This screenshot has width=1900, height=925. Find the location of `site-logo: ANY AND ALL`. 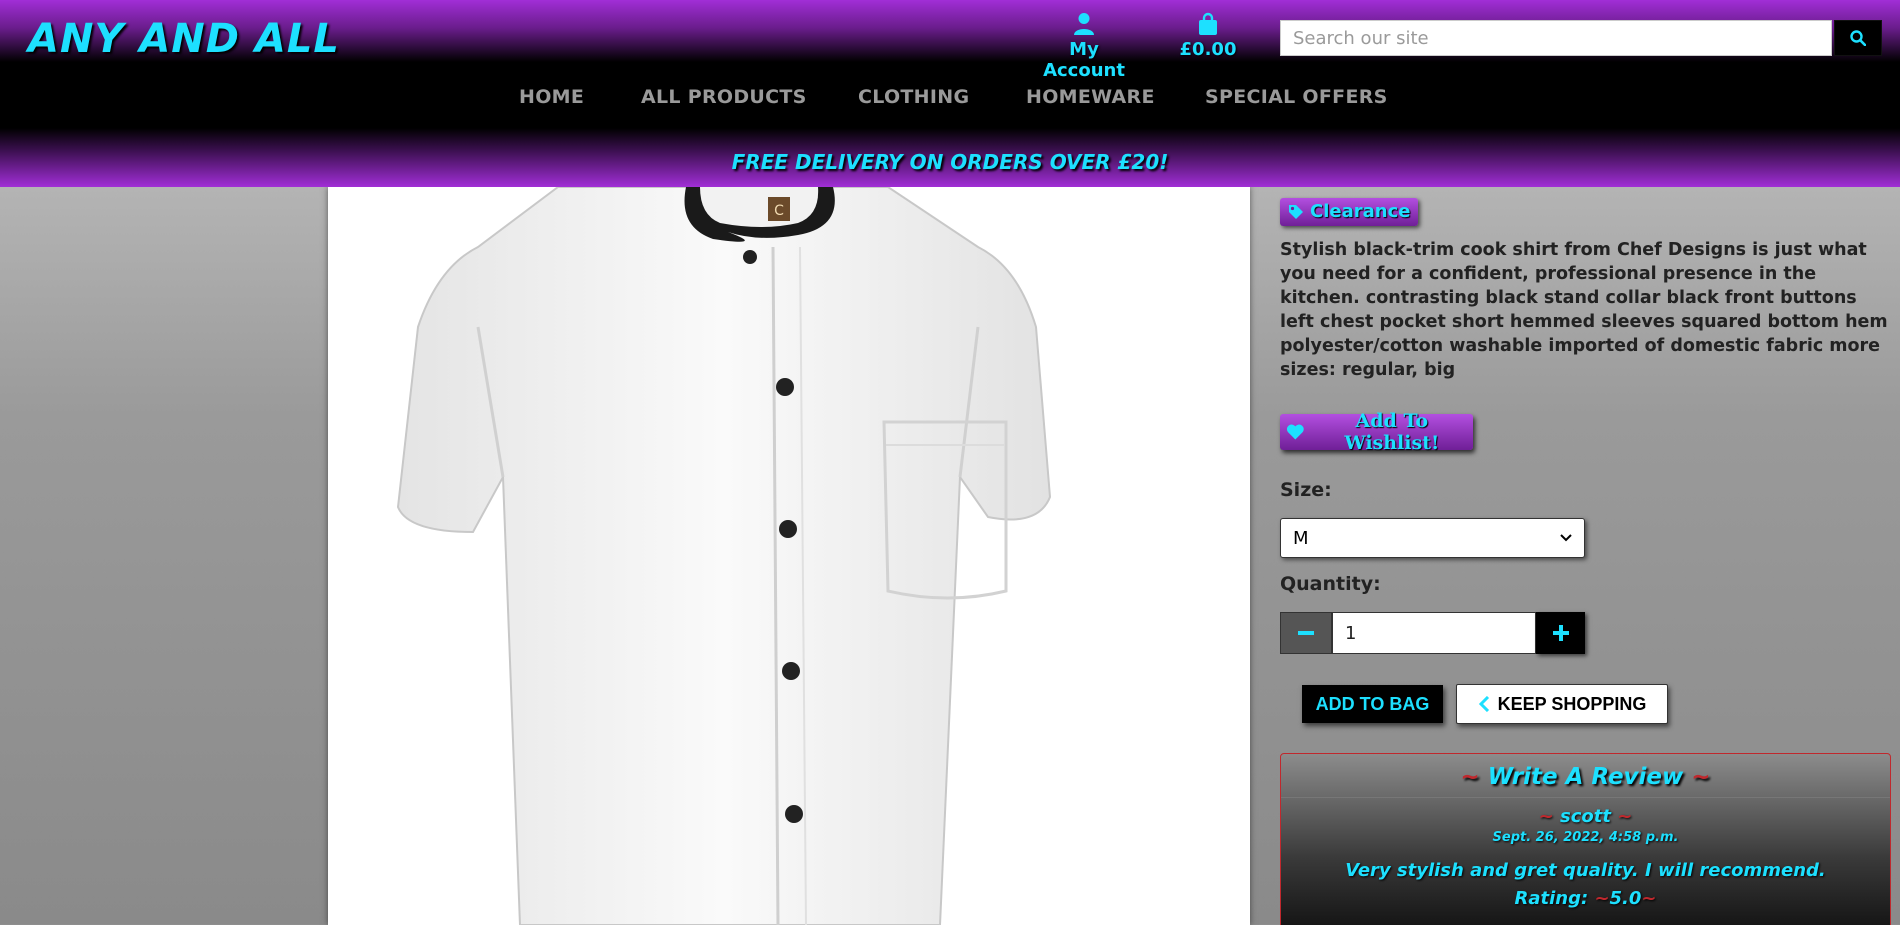

site-logo: ANY AND ALL is located at coordinates (184, 39).